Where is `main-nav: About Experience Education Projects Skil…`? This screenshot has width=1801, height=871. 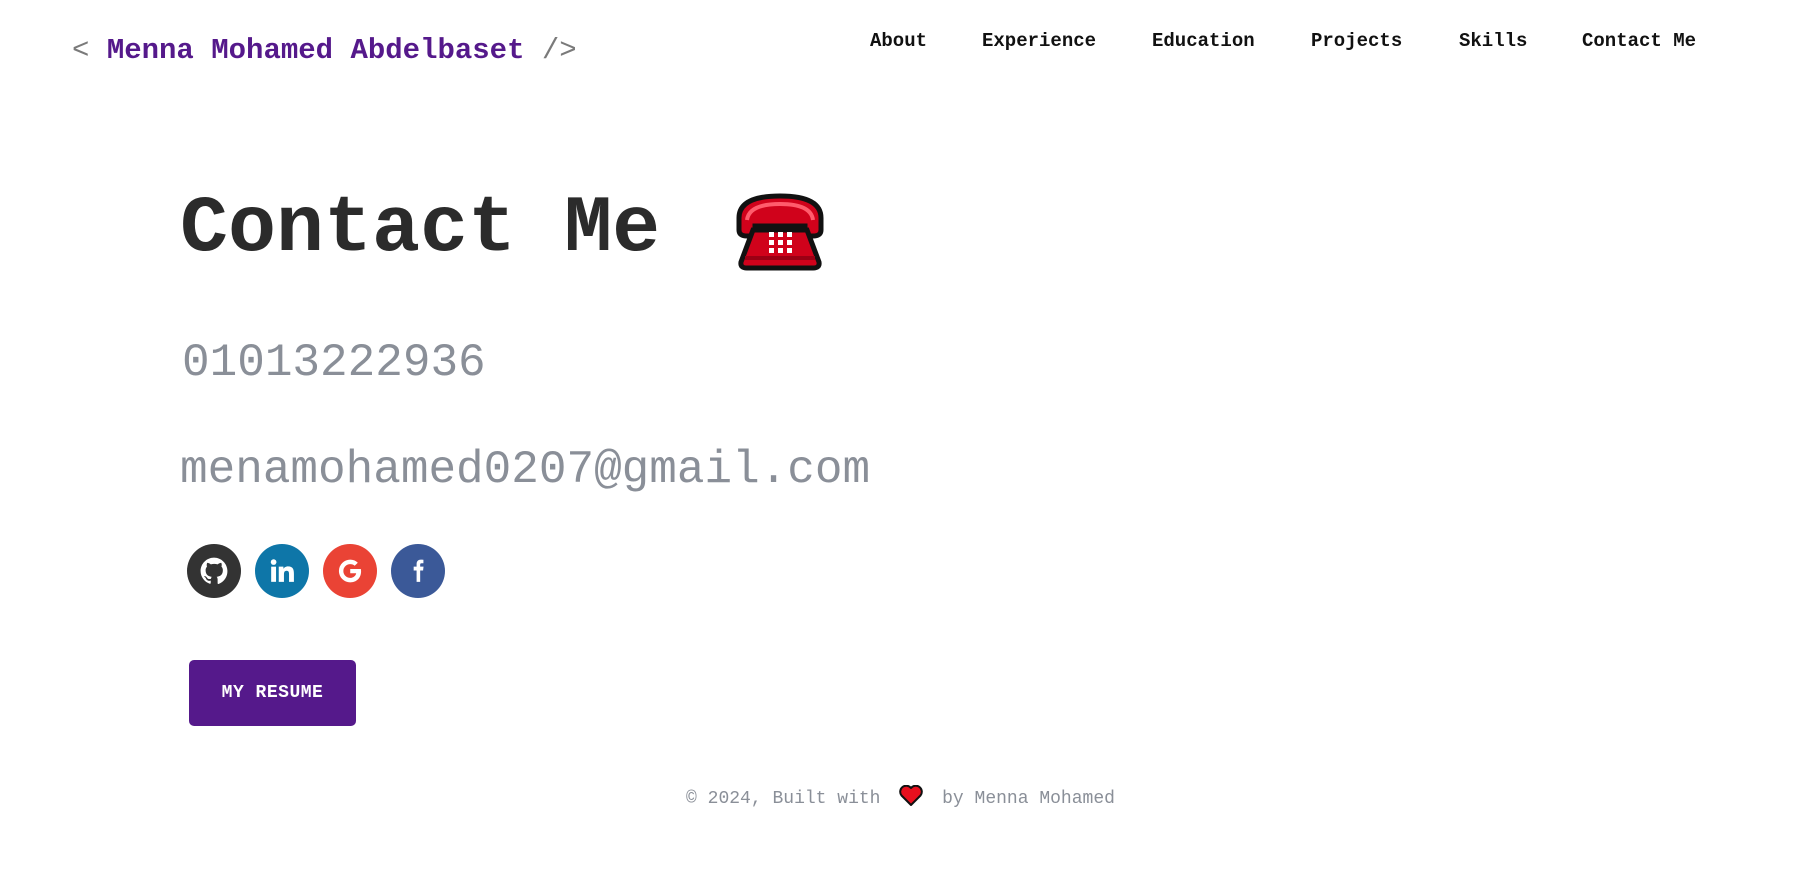 main-nav: About Experience Education Projects Skil… is located at coordinates (900, 42).